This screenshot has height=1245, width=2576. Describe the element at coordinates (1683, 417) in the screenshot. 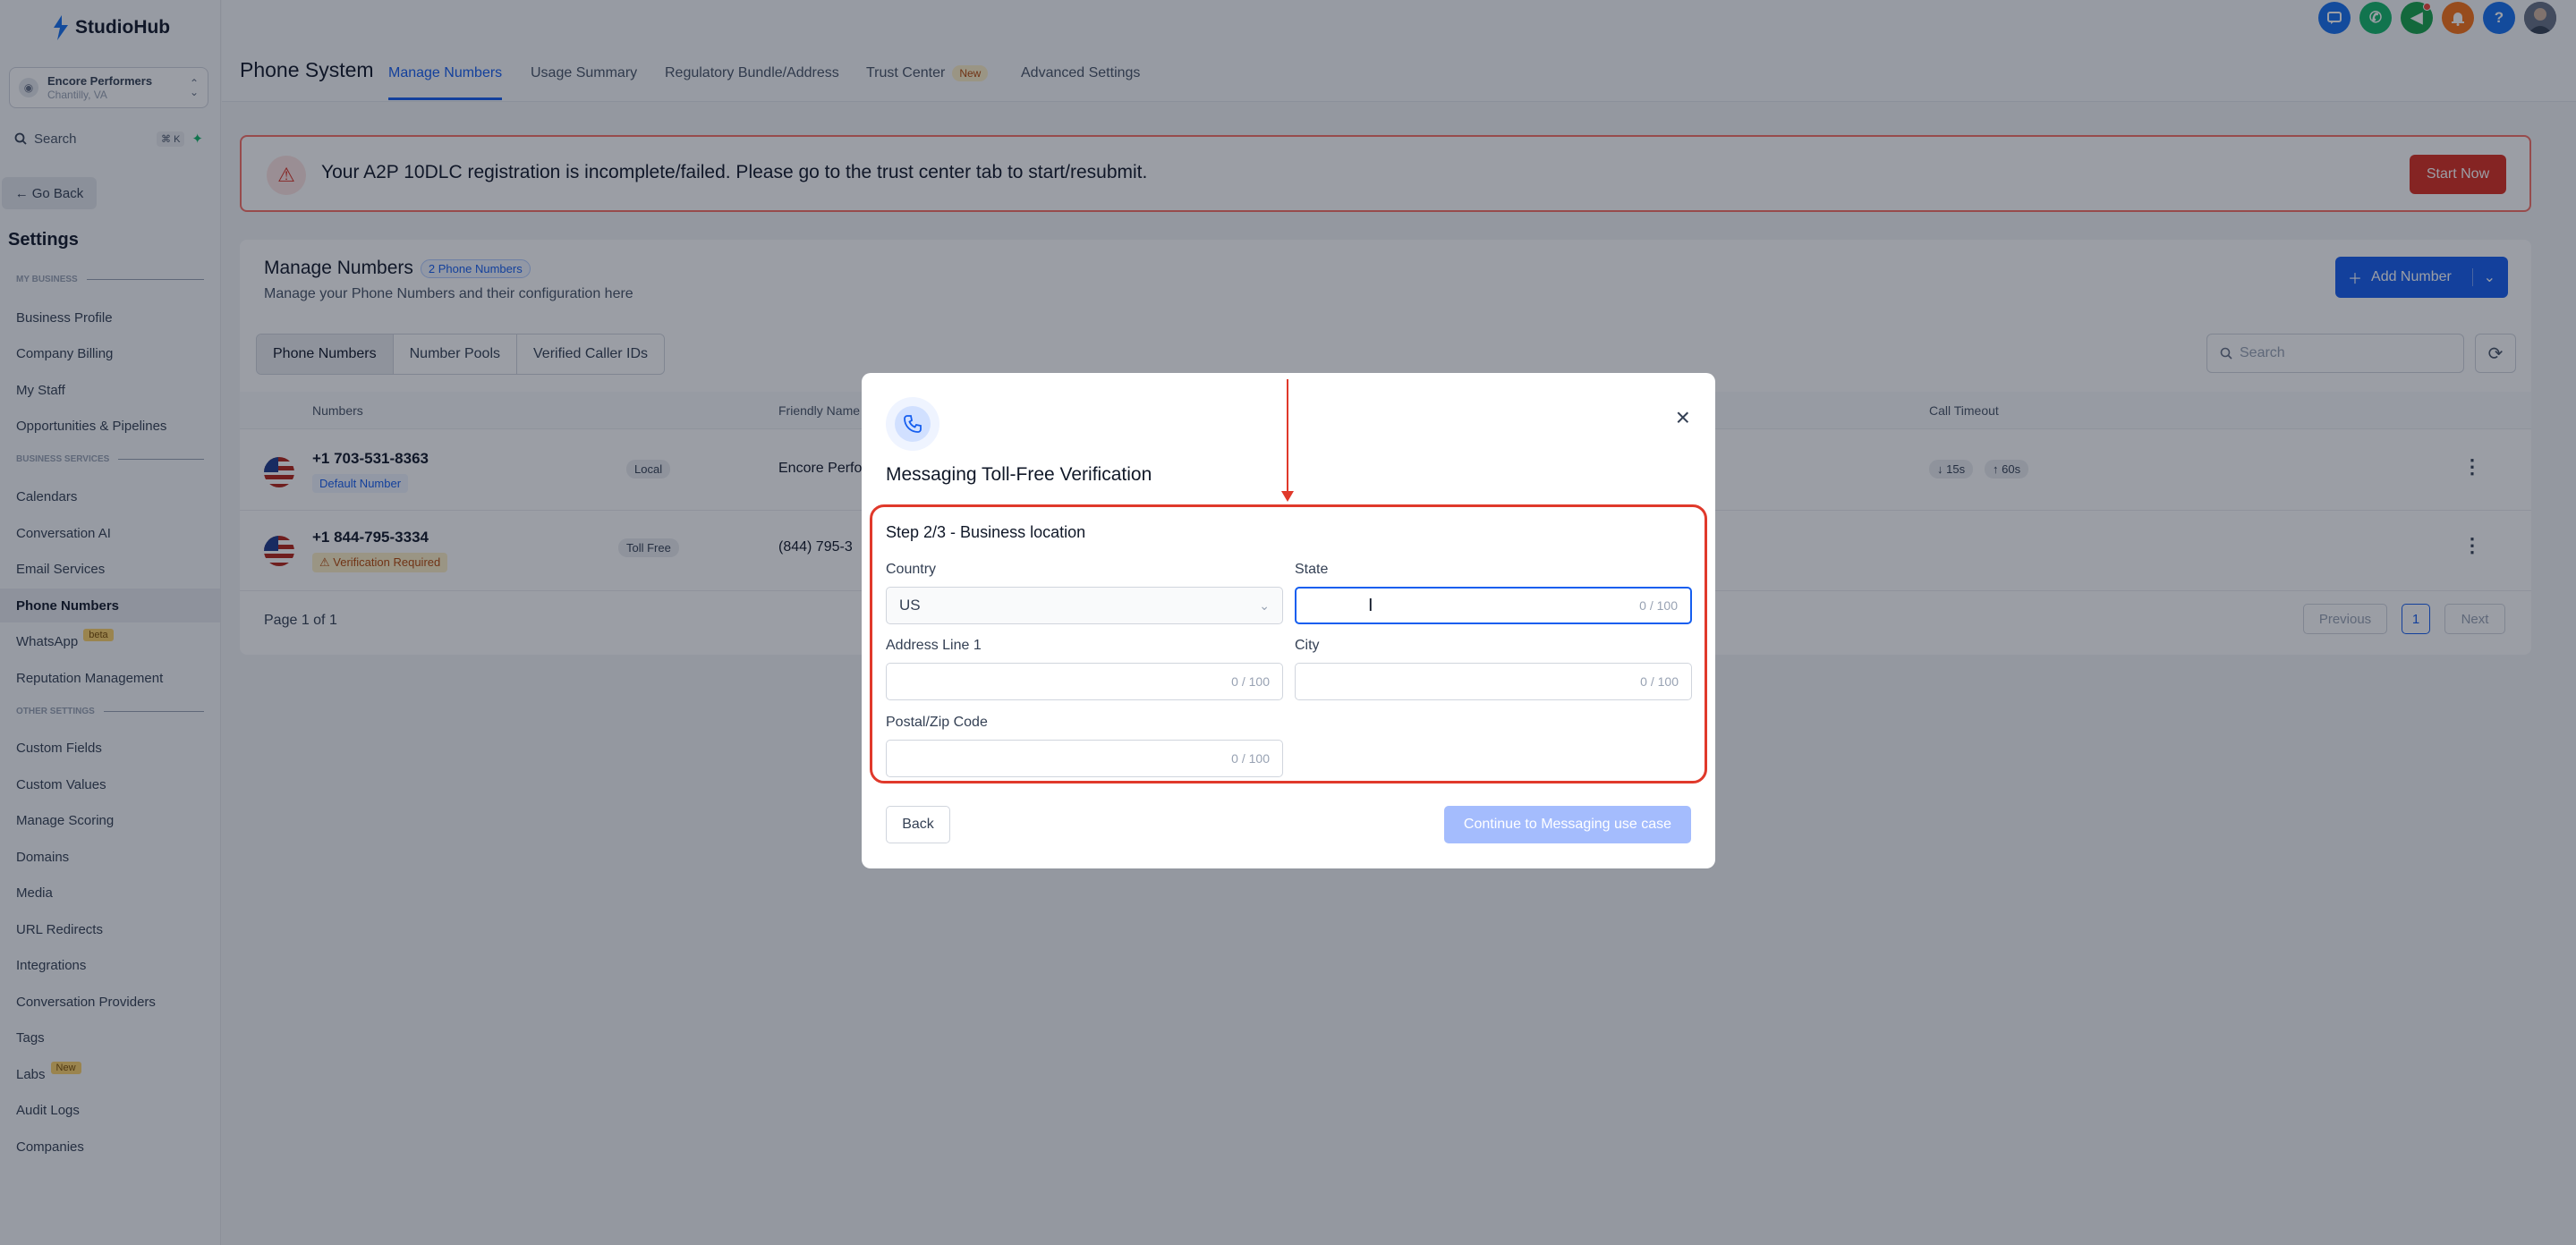

I see `close-icon: ×` at that location.